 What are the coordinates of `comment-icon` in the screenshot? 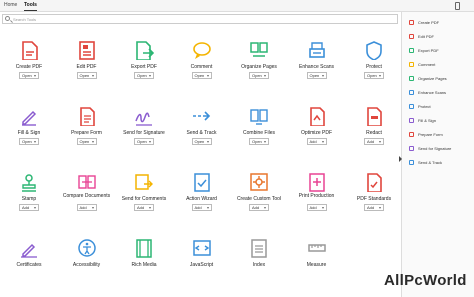 It's located at (201, 50).